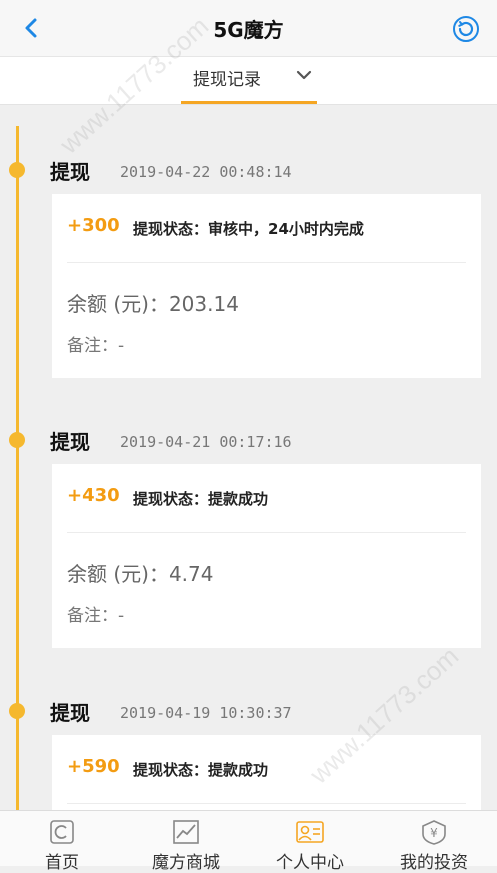  I want to click on nav-label: 我的投资, so click(434, 863).